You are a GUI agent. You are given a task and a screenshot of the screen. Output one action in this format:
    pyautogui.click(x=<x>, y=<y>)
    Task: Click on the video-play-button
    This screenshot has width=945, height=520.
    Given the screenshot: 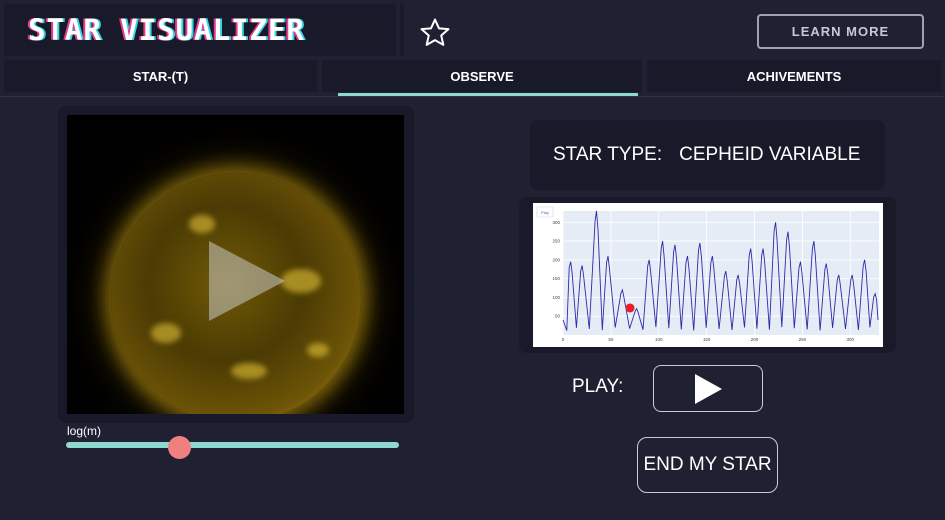 What is the action you would take?
    pyautogui.click(x=247, y=283)
    